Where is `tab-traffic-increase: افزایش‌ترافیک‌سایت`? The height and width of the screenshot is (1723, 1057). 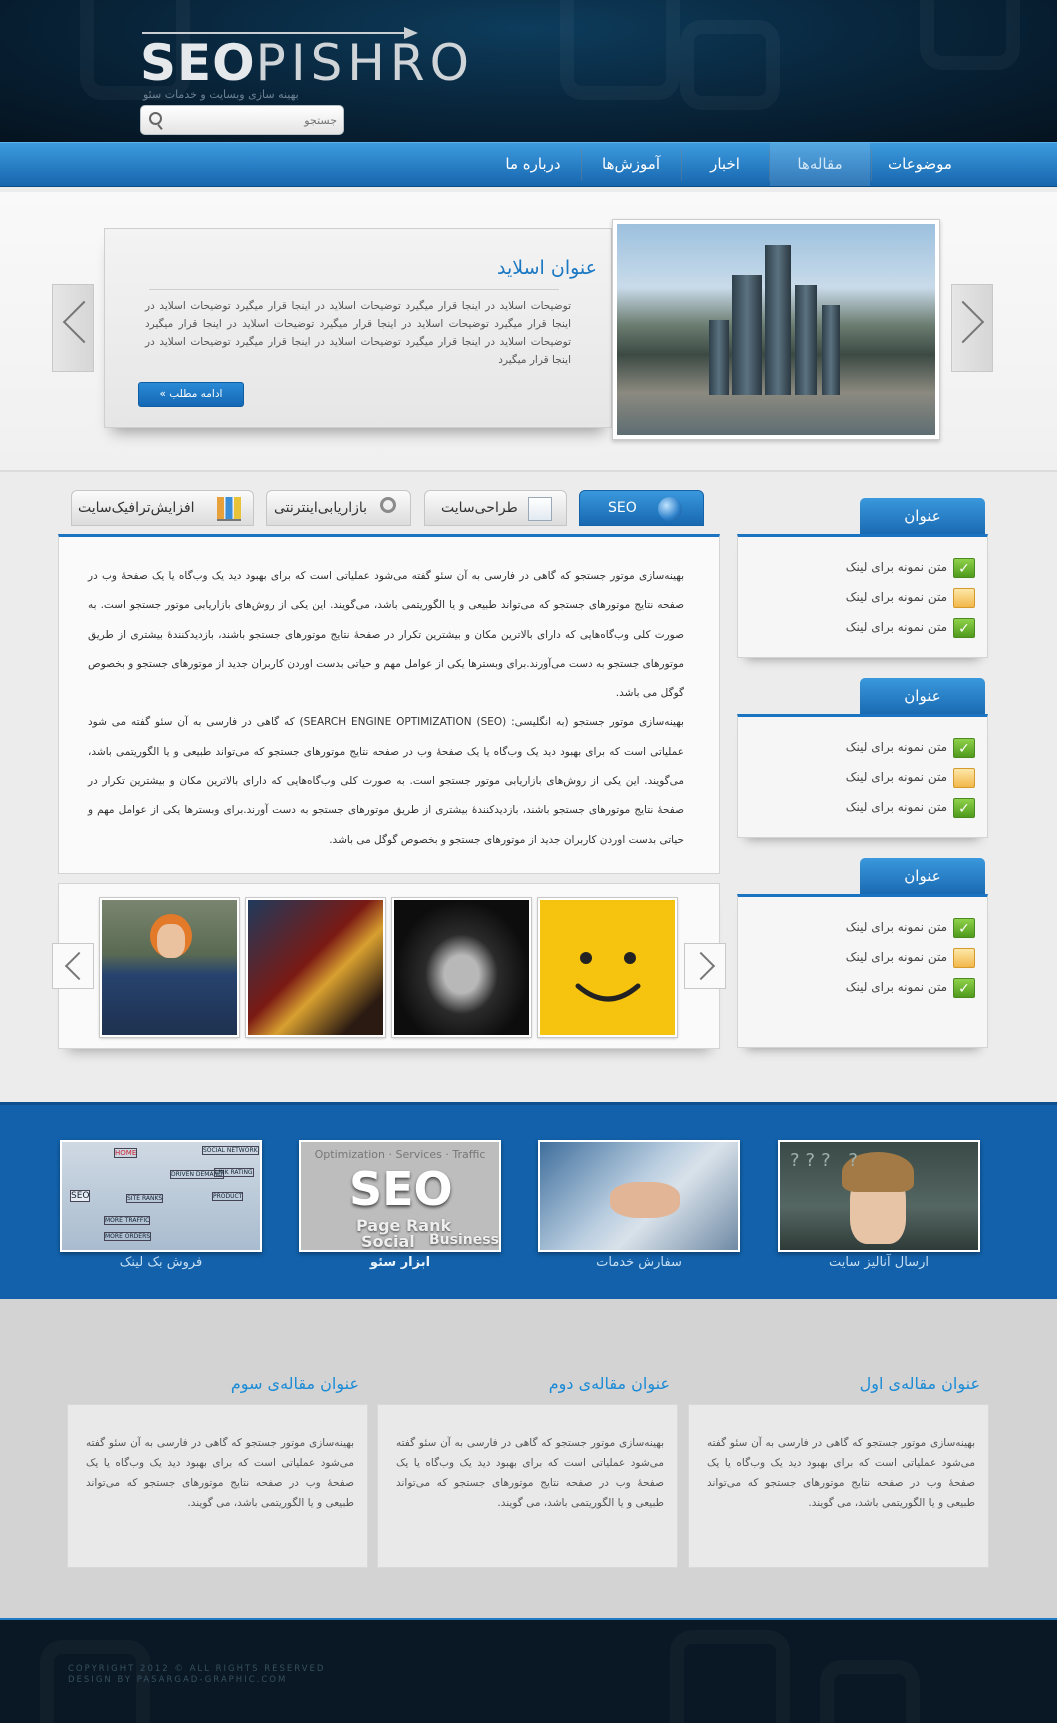
tab-traffic-increase: افزایش‌ترافیک‌سایت is located at coordinates (162, 508).